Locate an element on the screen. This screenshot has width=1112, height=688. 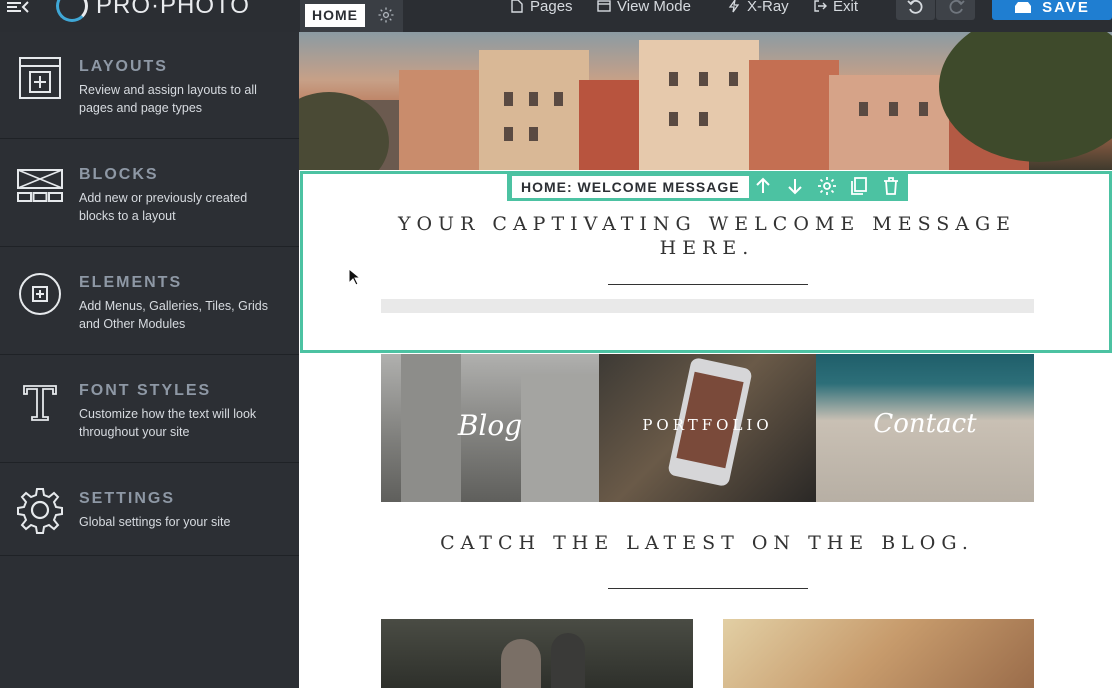
tile-label: Blog is located at coordinates (490, 425).